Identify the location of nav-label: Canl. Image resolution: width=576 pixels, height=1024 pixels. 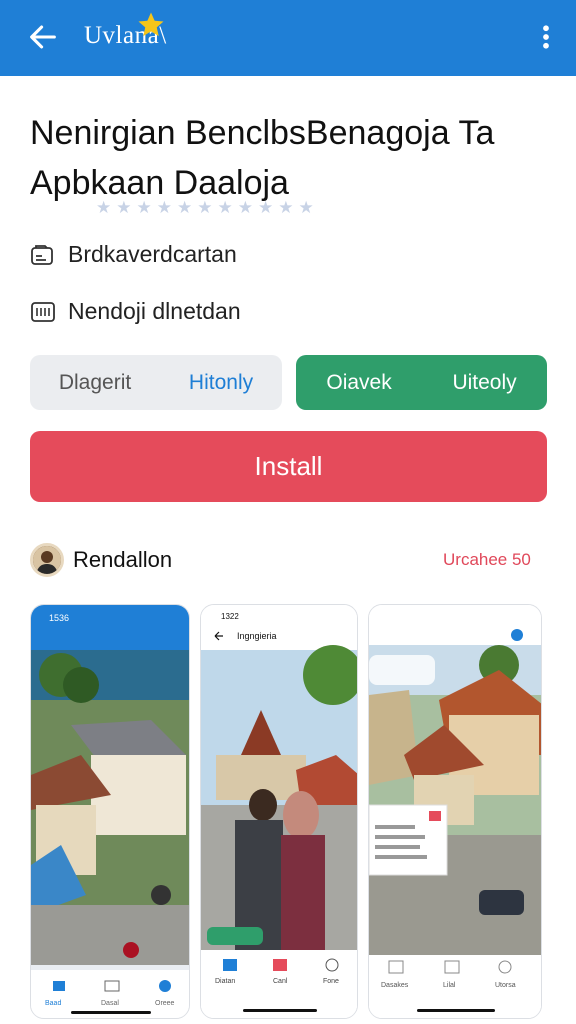
(280, 981).